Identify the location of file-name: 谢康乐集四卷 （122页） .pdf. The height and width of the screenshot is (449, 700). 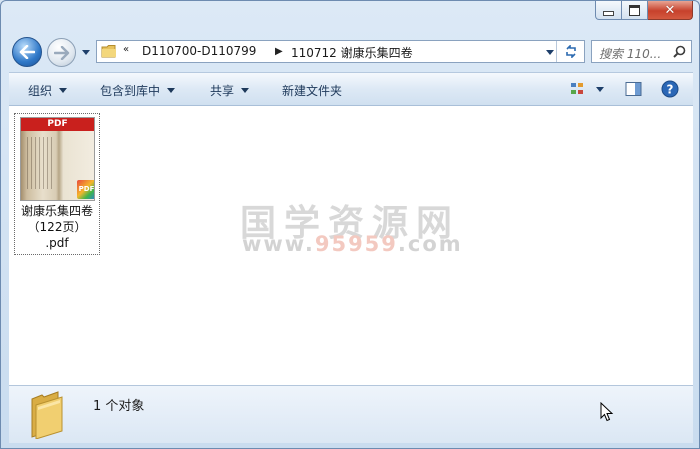
(57, 227).